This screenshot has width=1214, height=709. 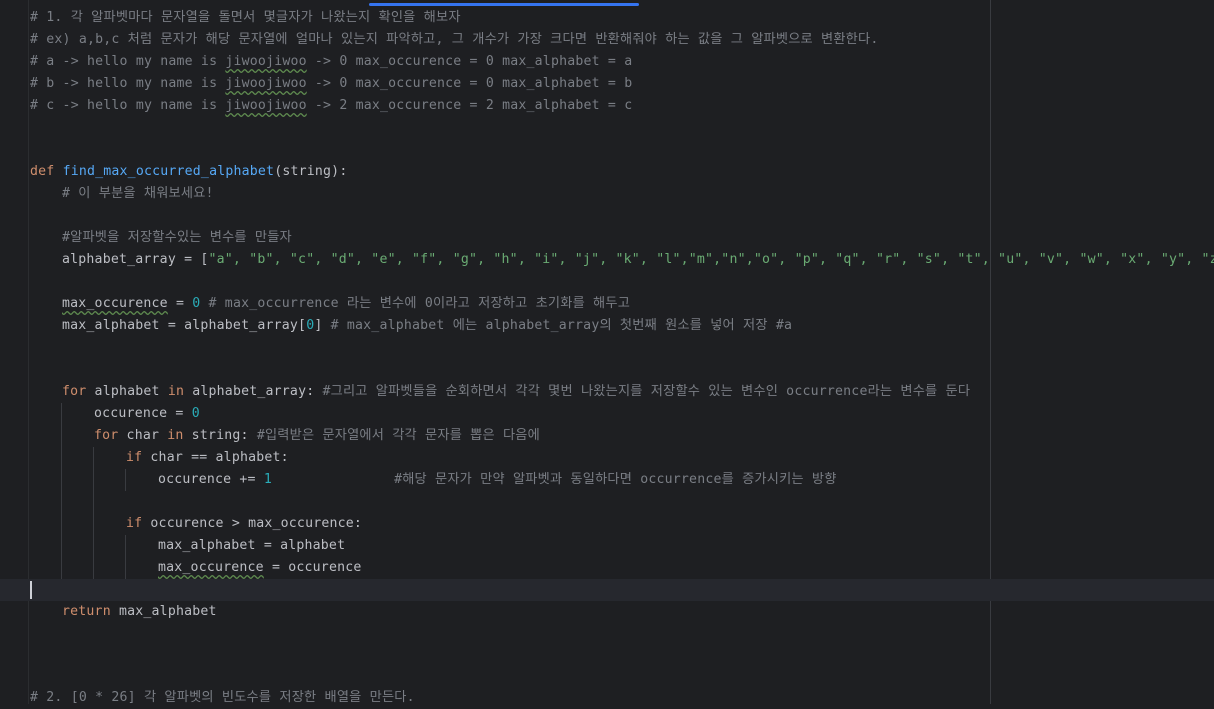 I want to click on code-text: char == alphabet:, so click(x=215, y=457).